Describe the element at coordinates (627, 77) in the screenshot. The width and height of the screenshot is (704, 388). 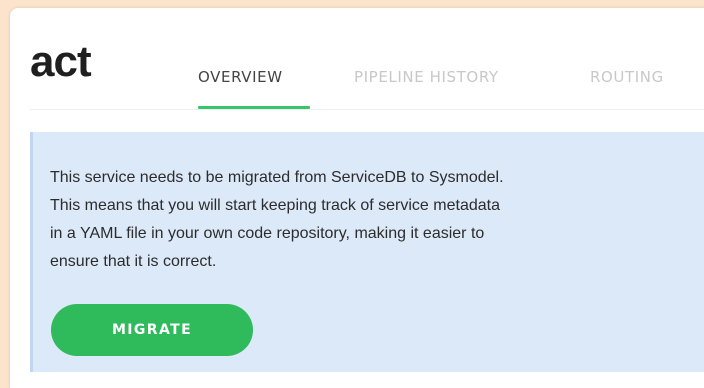
I see `tab-routing: ROUTING` at that location.